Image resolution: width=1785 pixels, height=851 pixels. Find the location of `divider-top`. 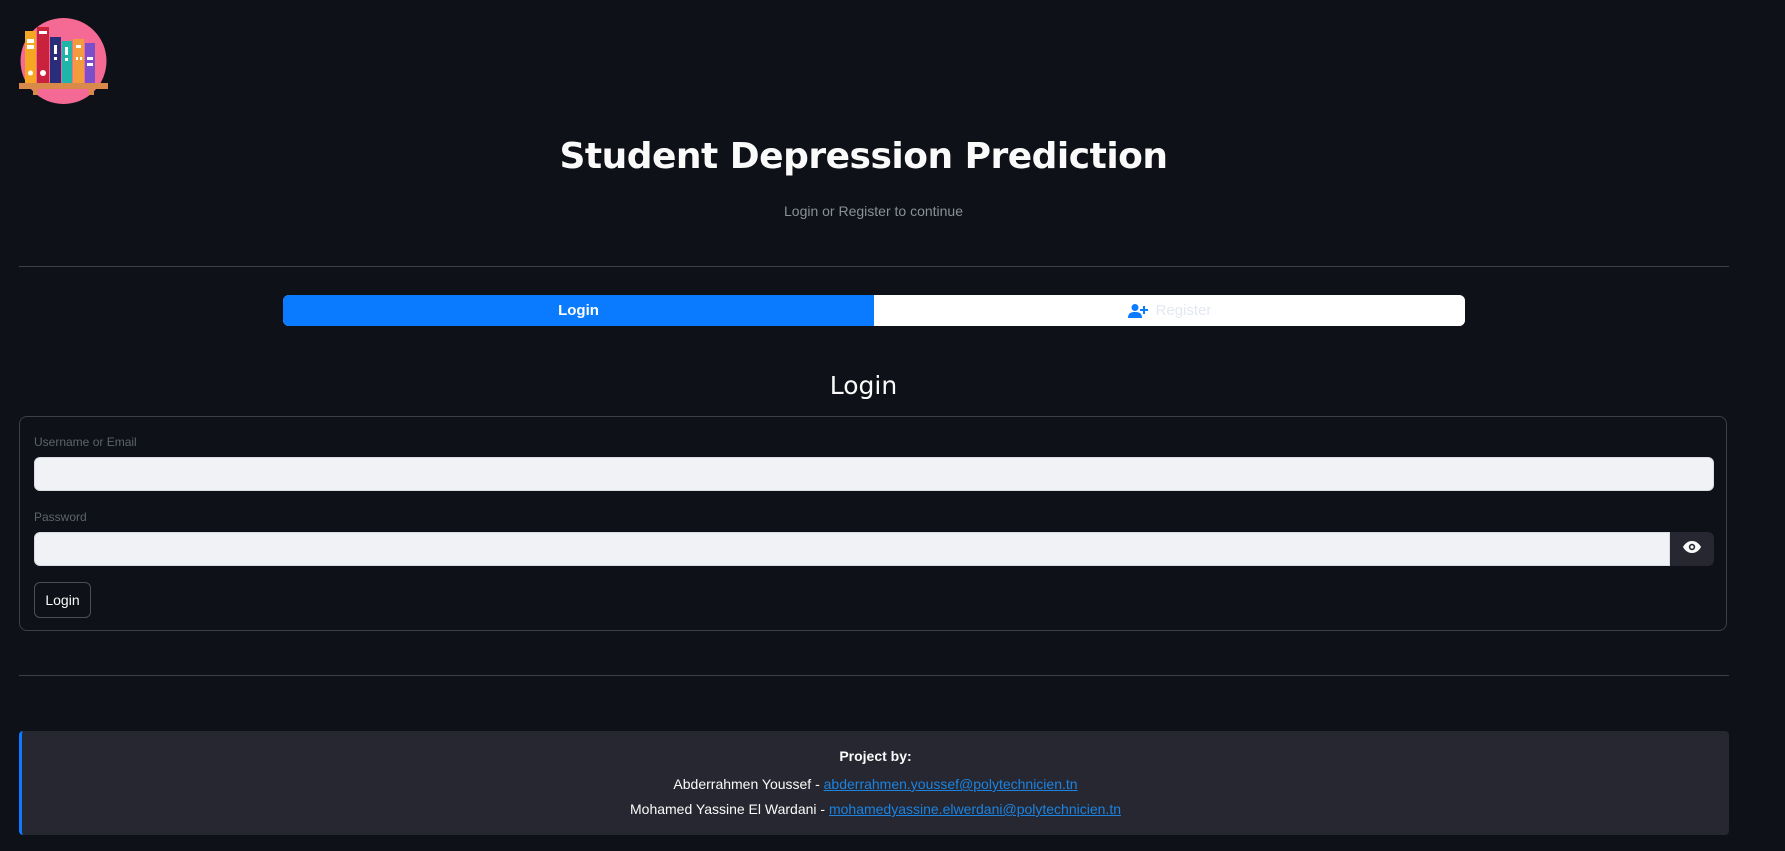

divider-top is located at coordinates (874, 266).